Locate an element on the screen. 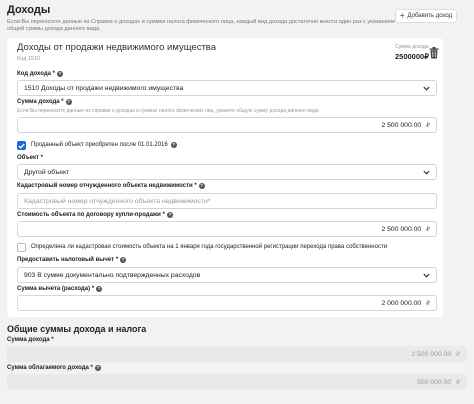 The width and height of the screenshot is (474, 404). income-code-label: Код дохода * ? is located at coordinates (40, 74).